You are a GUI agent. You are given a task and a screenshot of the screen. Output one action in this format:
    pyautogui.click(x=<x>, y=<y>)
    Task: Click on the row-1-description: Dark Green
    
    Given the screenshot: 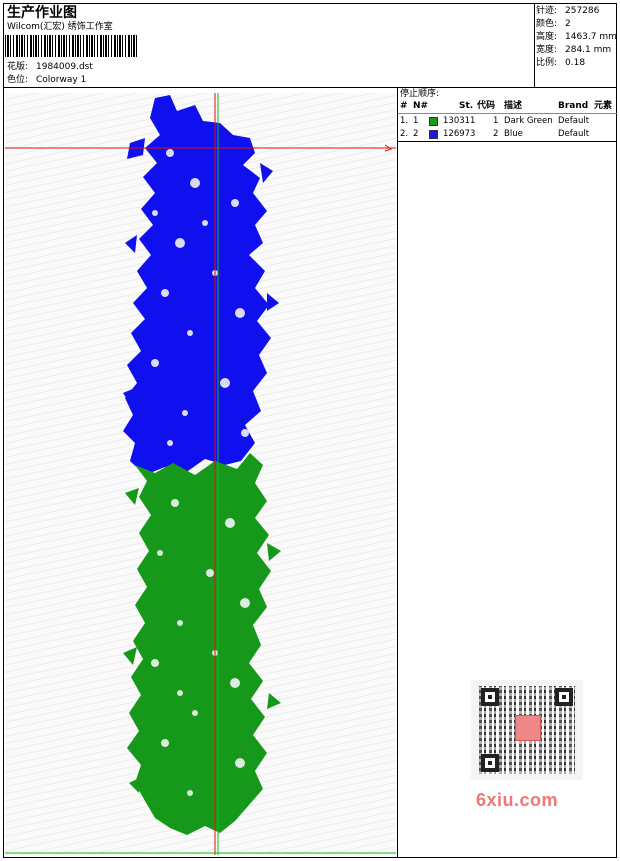 What is the action you would take?
    pyautogui.click(x=528, y=121)
    